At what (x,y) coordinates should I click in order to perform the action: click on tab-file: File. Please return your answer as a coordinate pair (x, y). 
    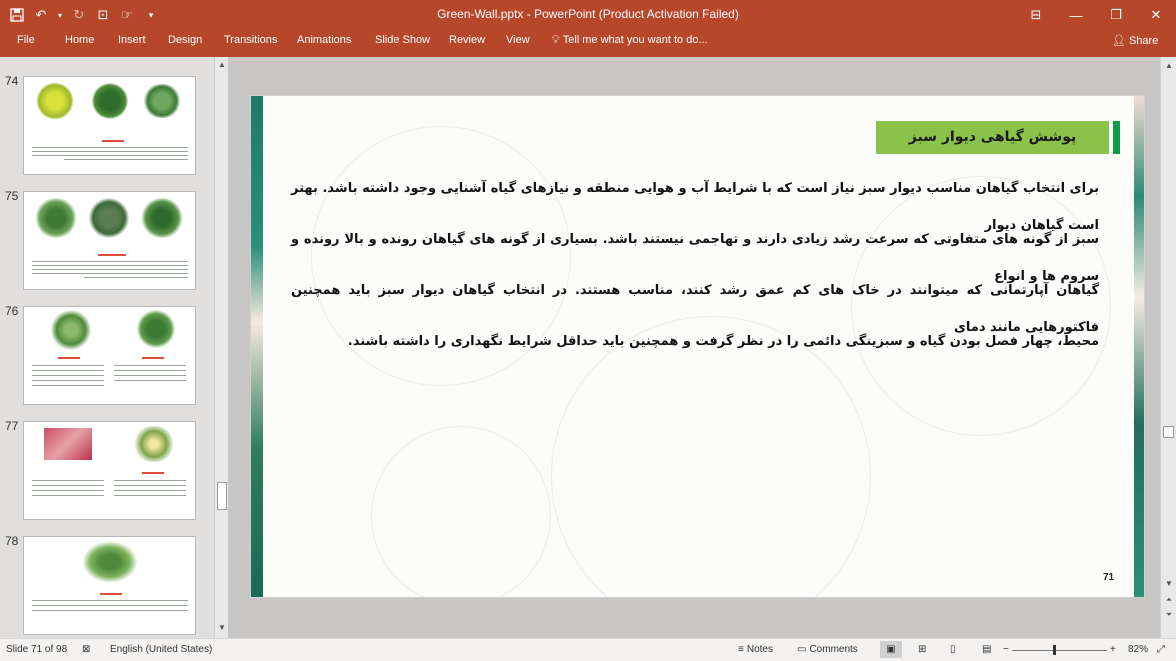
    Looking at the image, I should click on (26, 40).